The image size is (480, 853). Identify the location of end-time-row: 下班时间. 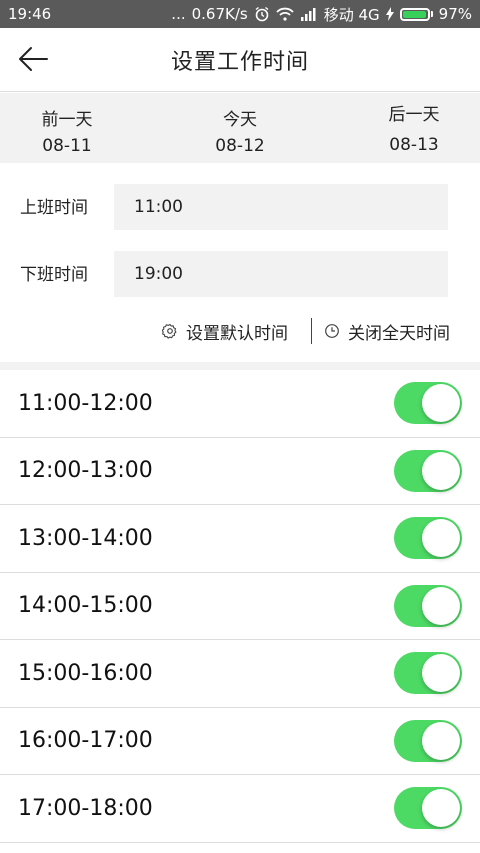
(240, 275).